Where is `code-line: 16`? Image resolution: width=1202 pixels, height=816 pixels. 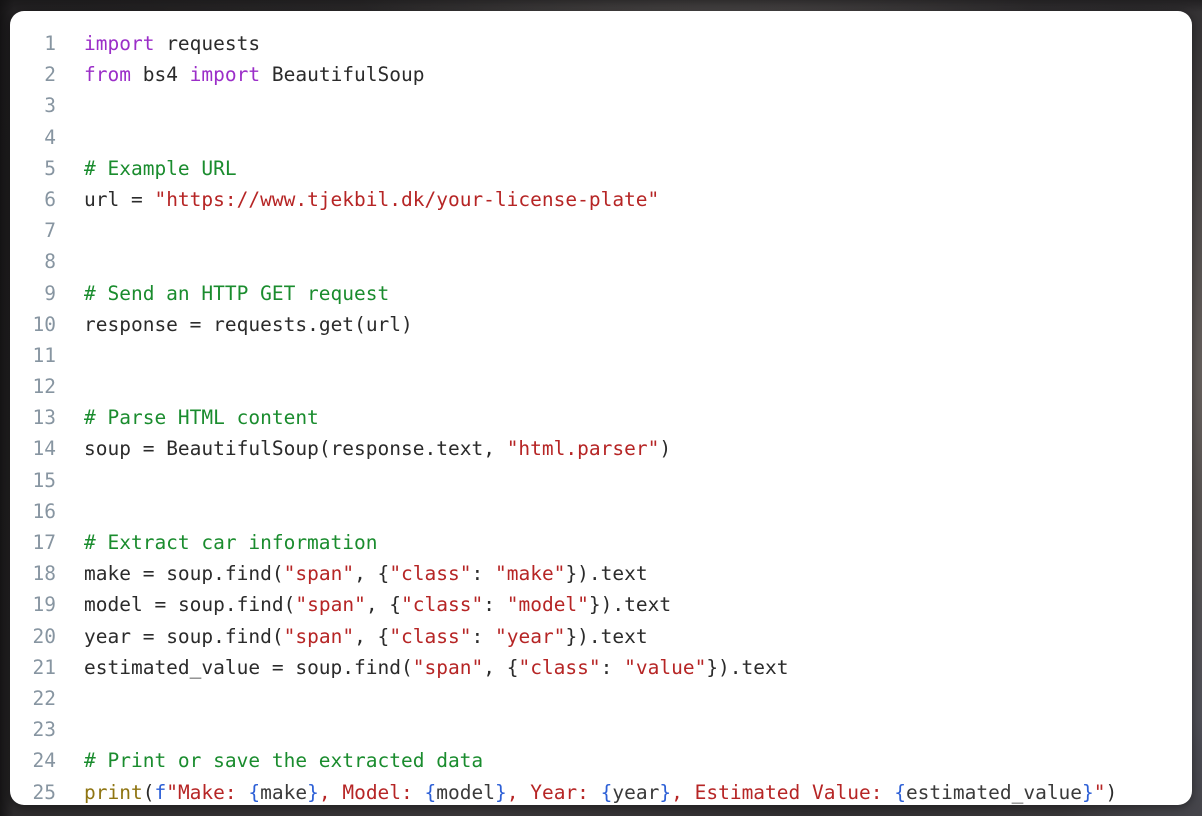 code-line: 16 is located at coordinates (601, 511).